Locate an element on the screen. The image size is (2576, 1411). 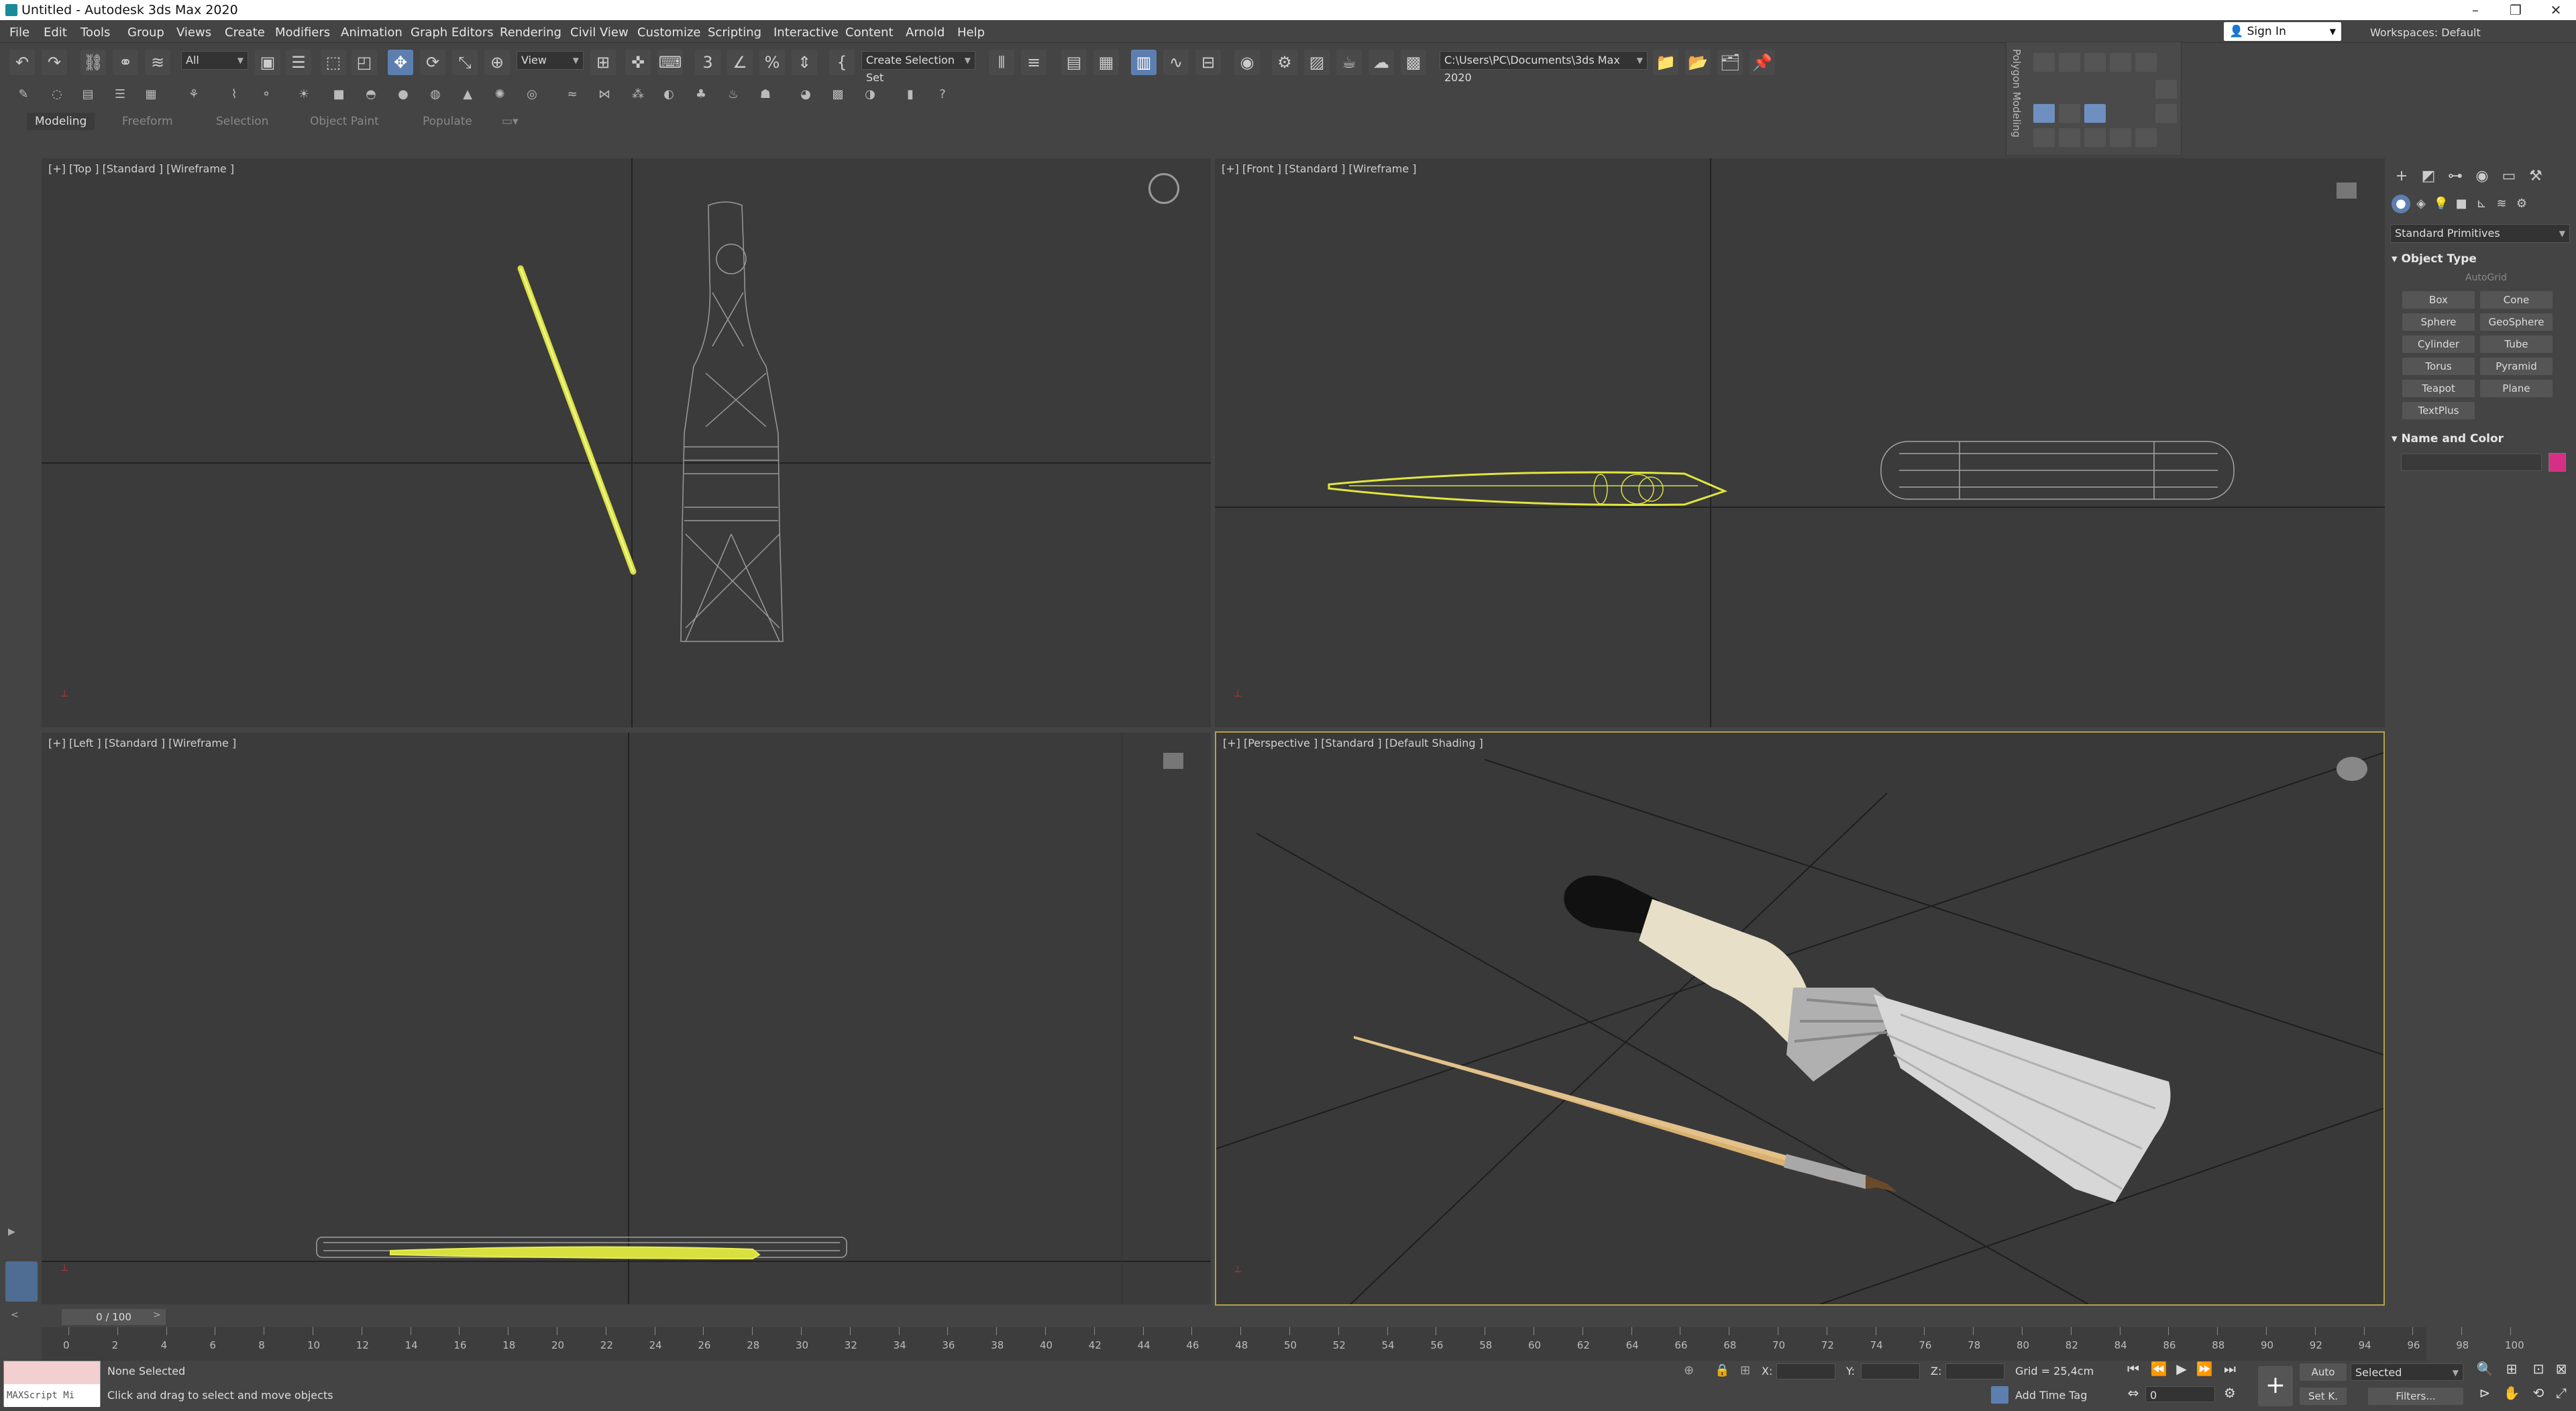
lasso-icon: ◌ is located at coordinates (57, 94).